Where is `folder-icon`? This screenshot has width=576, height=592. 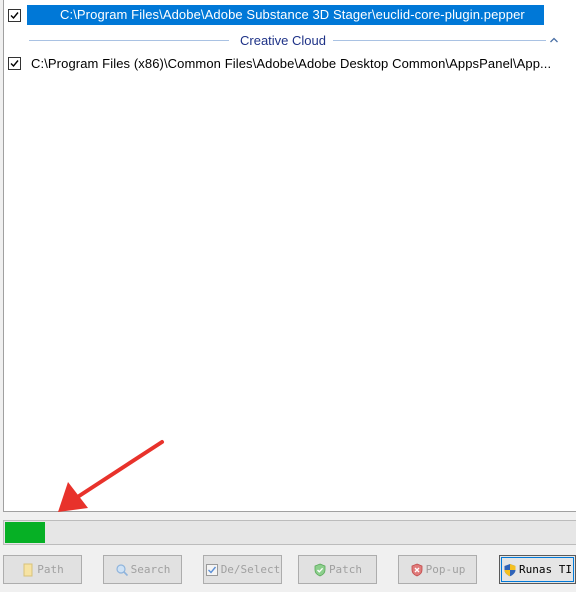
folder-icon is located at coordinates (28, 569).